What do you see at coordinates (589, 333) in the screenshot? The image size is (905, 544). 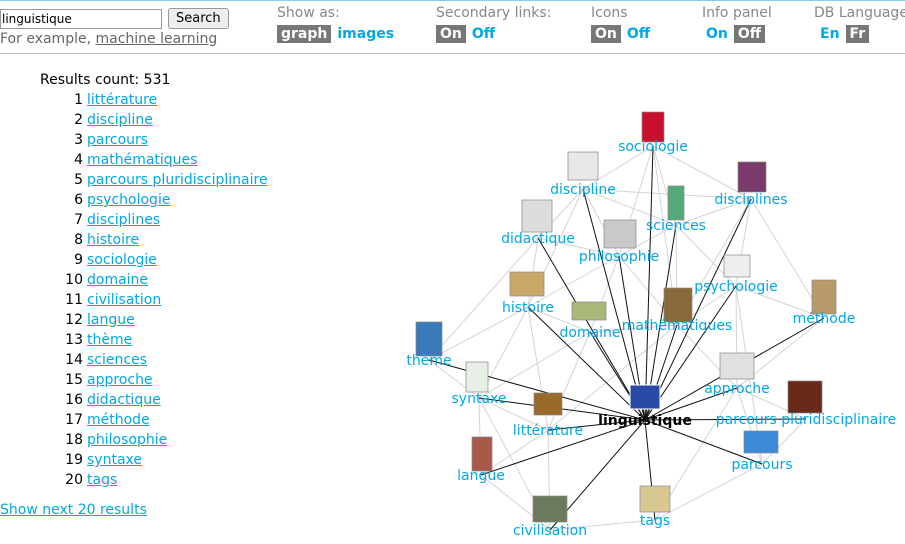 I see `graph-node-label: domaine` at bounding box center [589, 333].